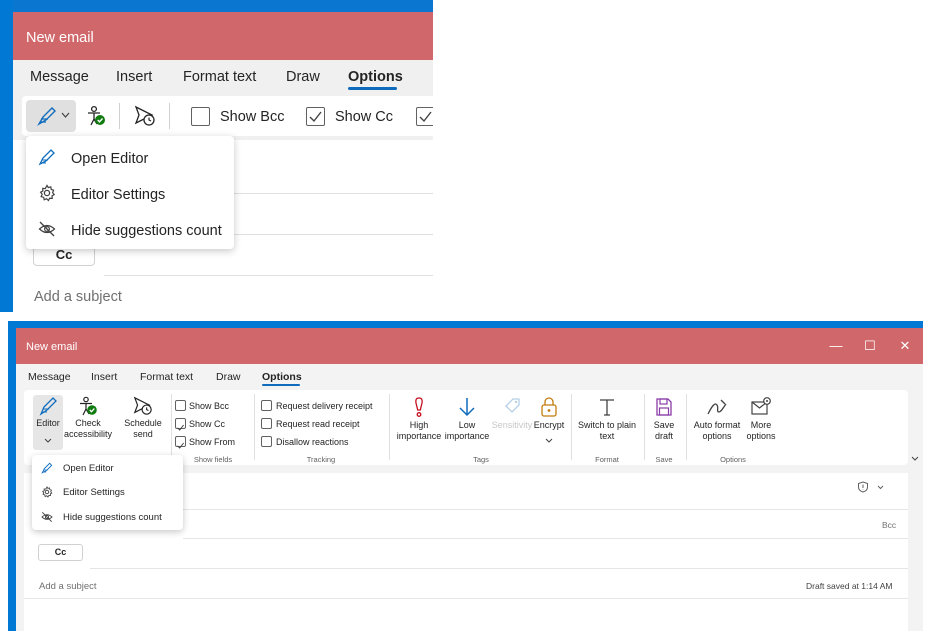 This screenshot has width=949, height=631. Describe the element at coordinates (512, 425) in the screenshot. I see `sensitivity-label: Sensitivity` at that location.